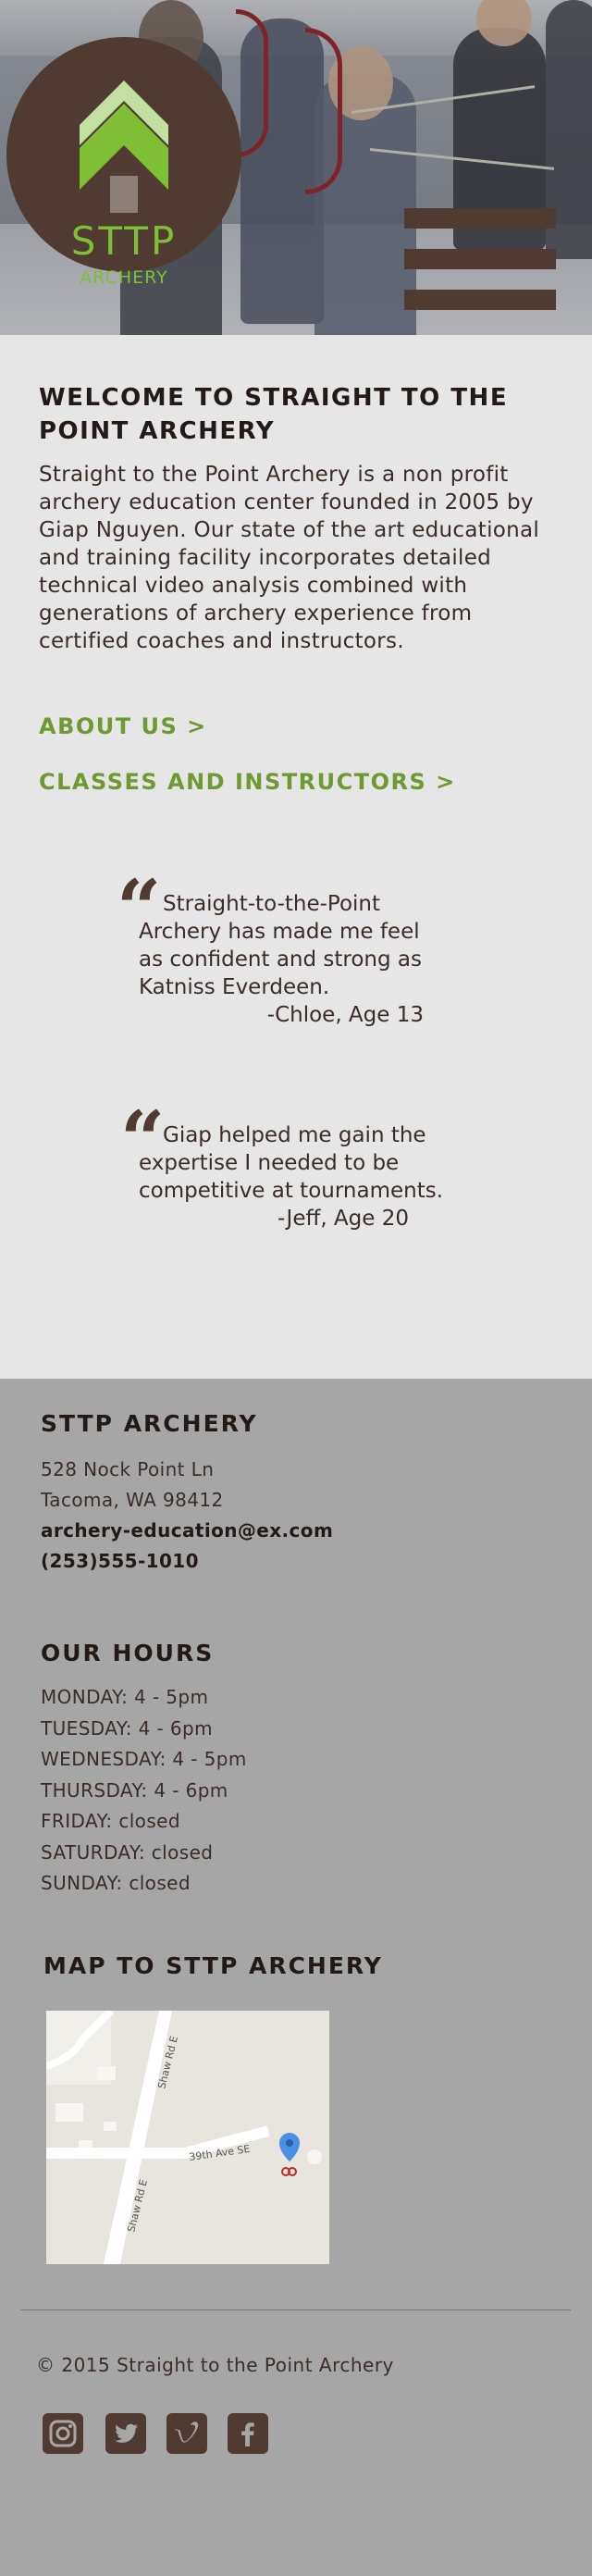  What do you see at coordinates (127, 1728) in the screenshot?
I see `hours-item: TUESDAY: 4 - 6pm` at bounding box center [127, 1728].